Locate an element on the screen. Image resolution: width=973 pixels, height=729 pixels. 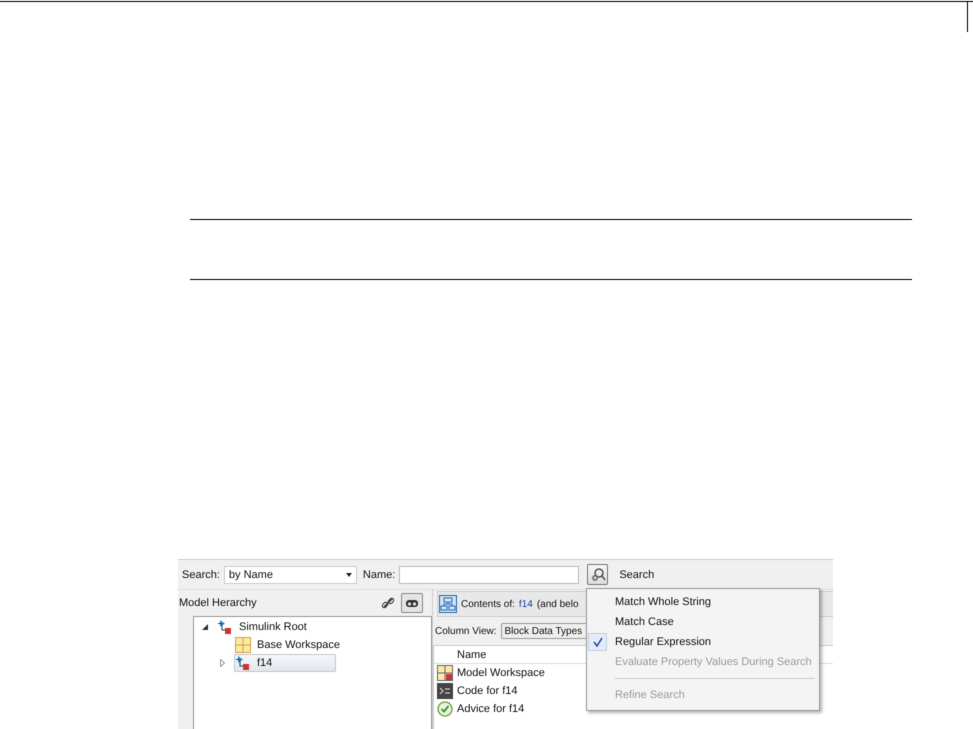
check-circle-icon is located at coordinates (445, 709).